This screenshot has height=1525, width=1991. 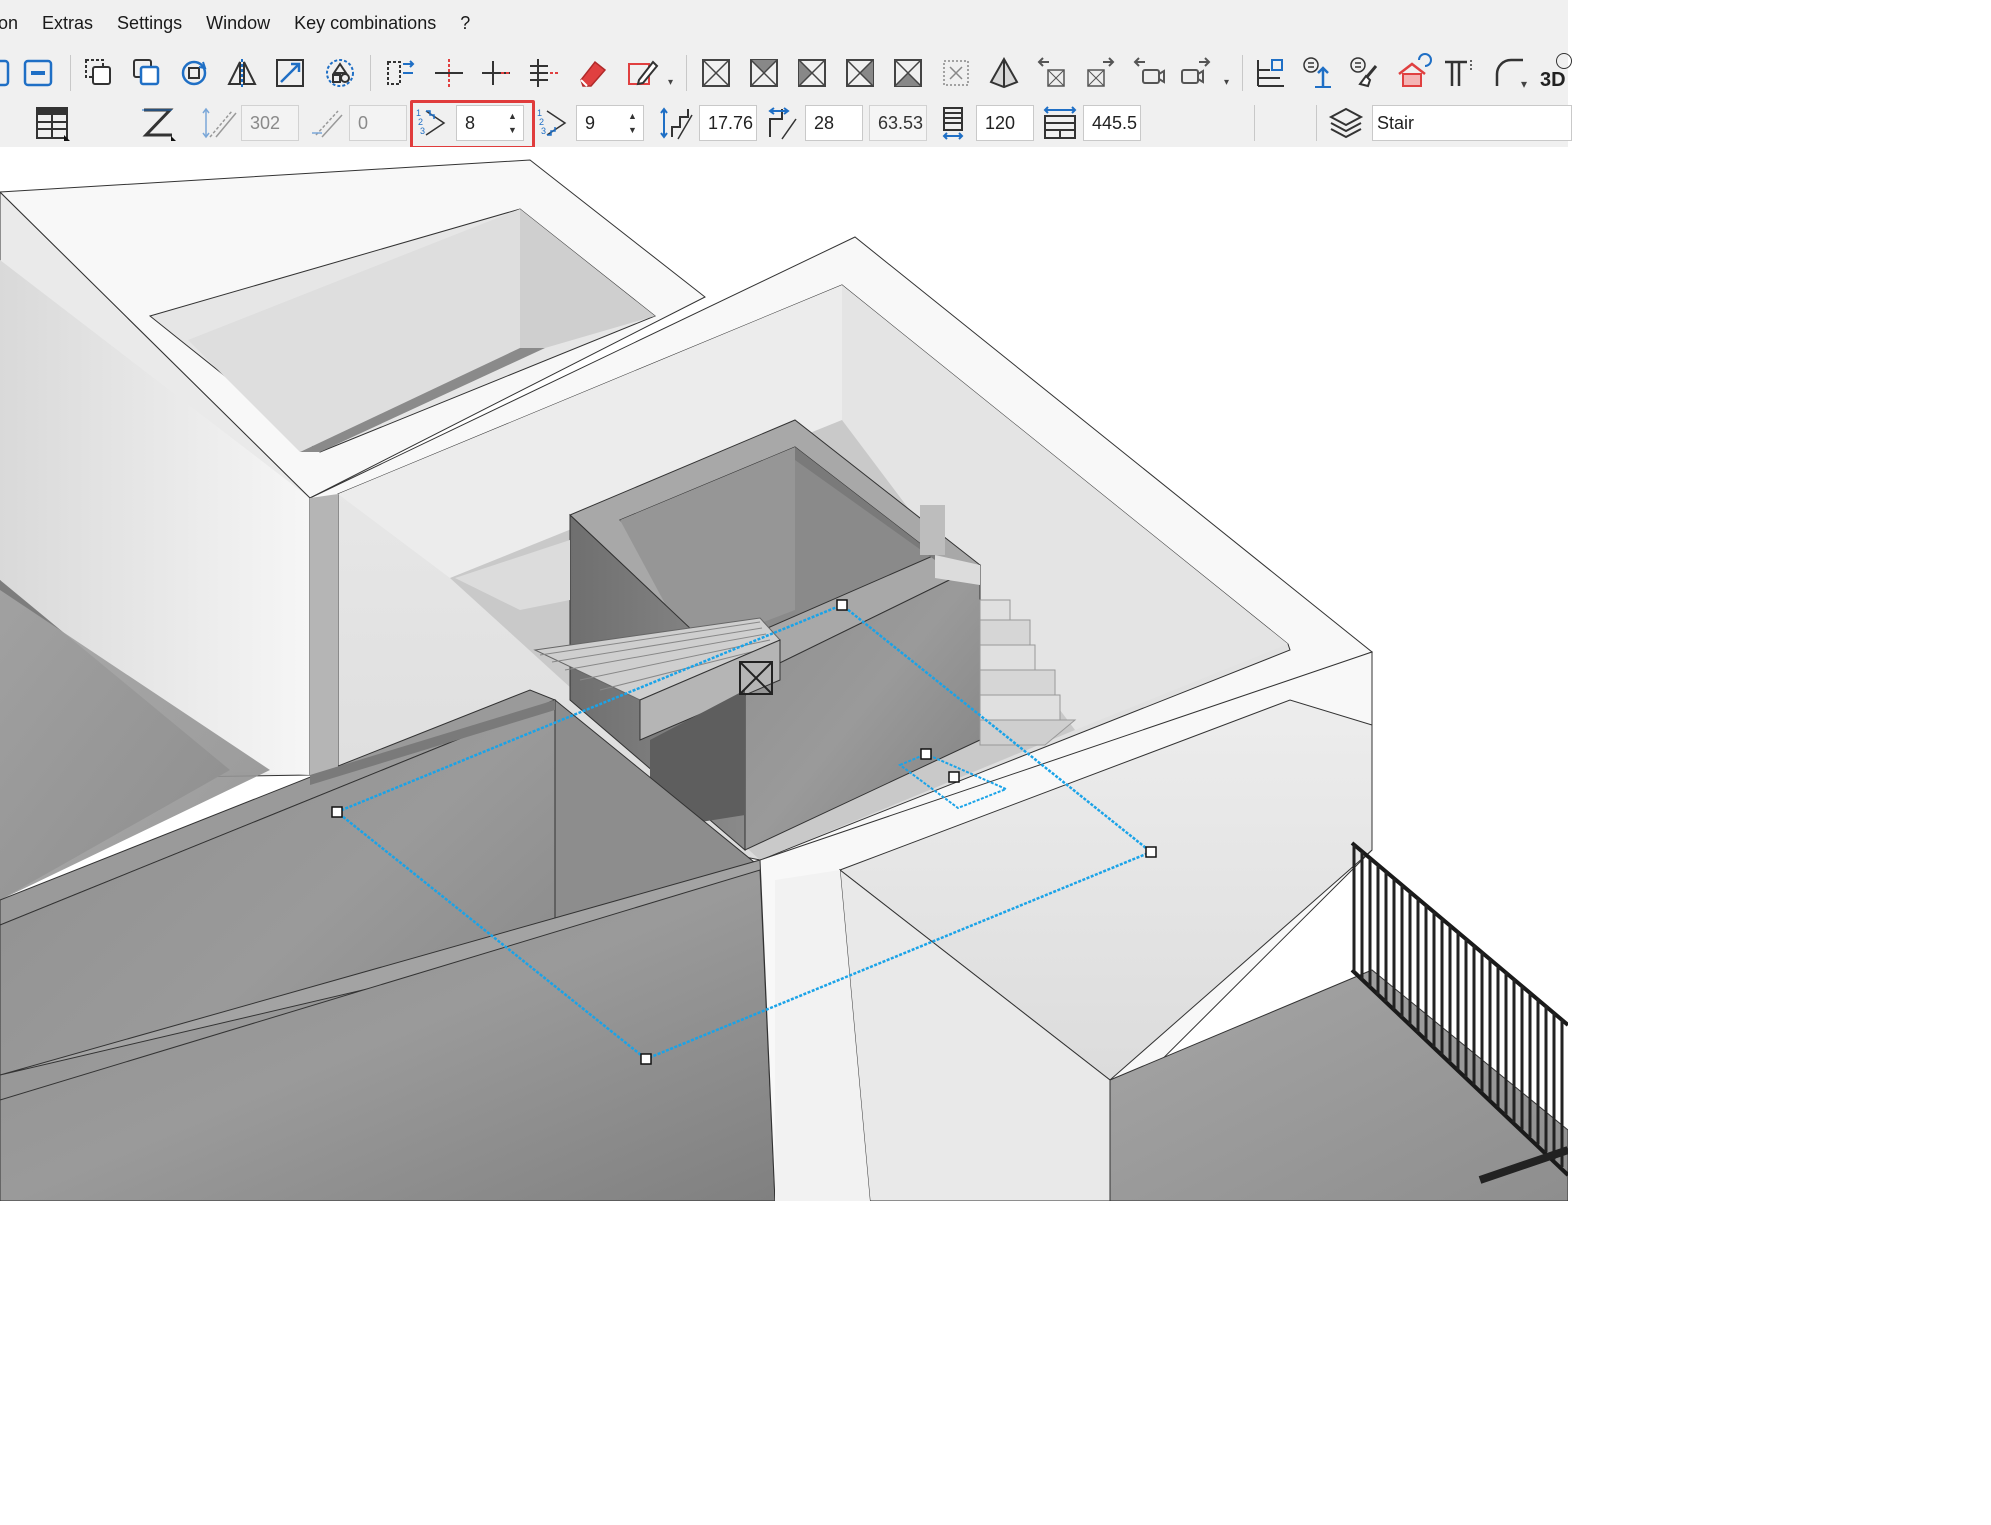 What do you see at coordinates (764, 73) in the screenshot?
I see `view-box-2-icon` at bounding box center [764, 73].